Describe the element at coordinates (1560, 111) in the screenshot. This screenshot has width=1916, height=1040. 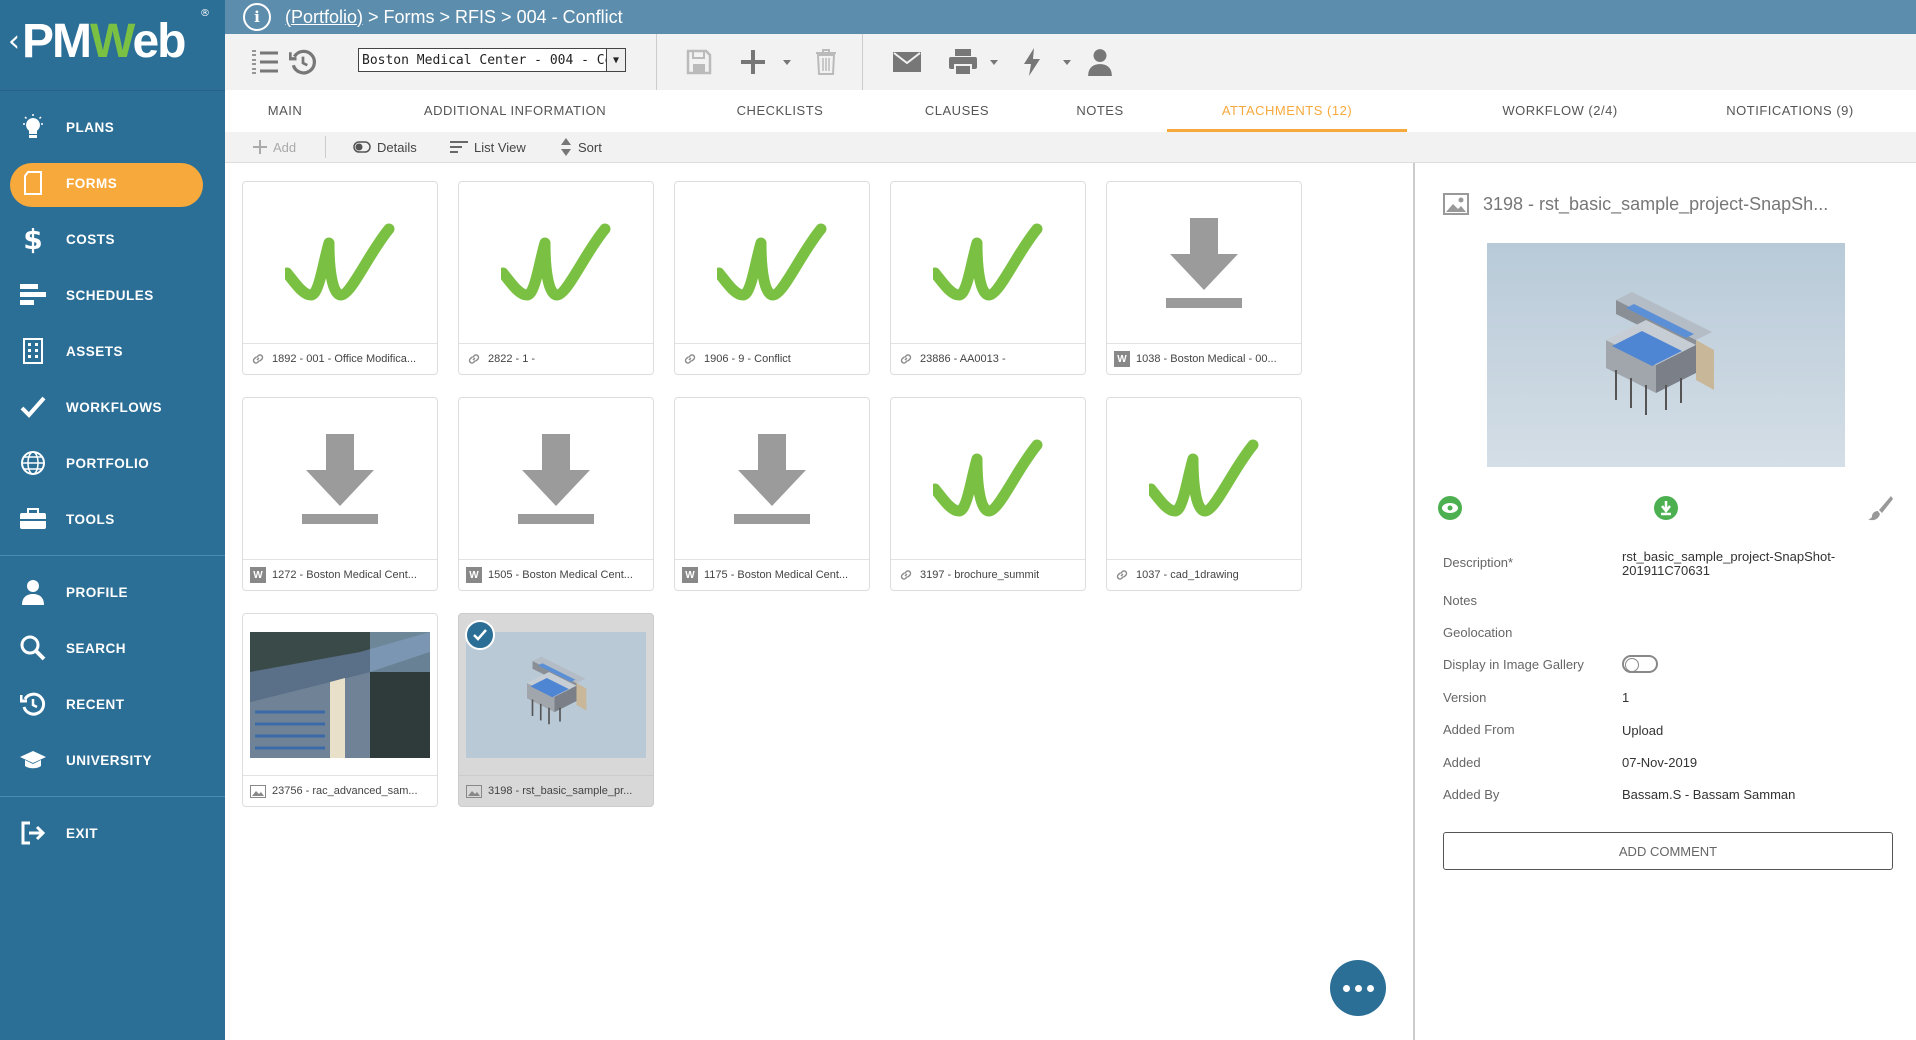
I see `tab-workflow: WORKFLOW (2/4)` at that location.